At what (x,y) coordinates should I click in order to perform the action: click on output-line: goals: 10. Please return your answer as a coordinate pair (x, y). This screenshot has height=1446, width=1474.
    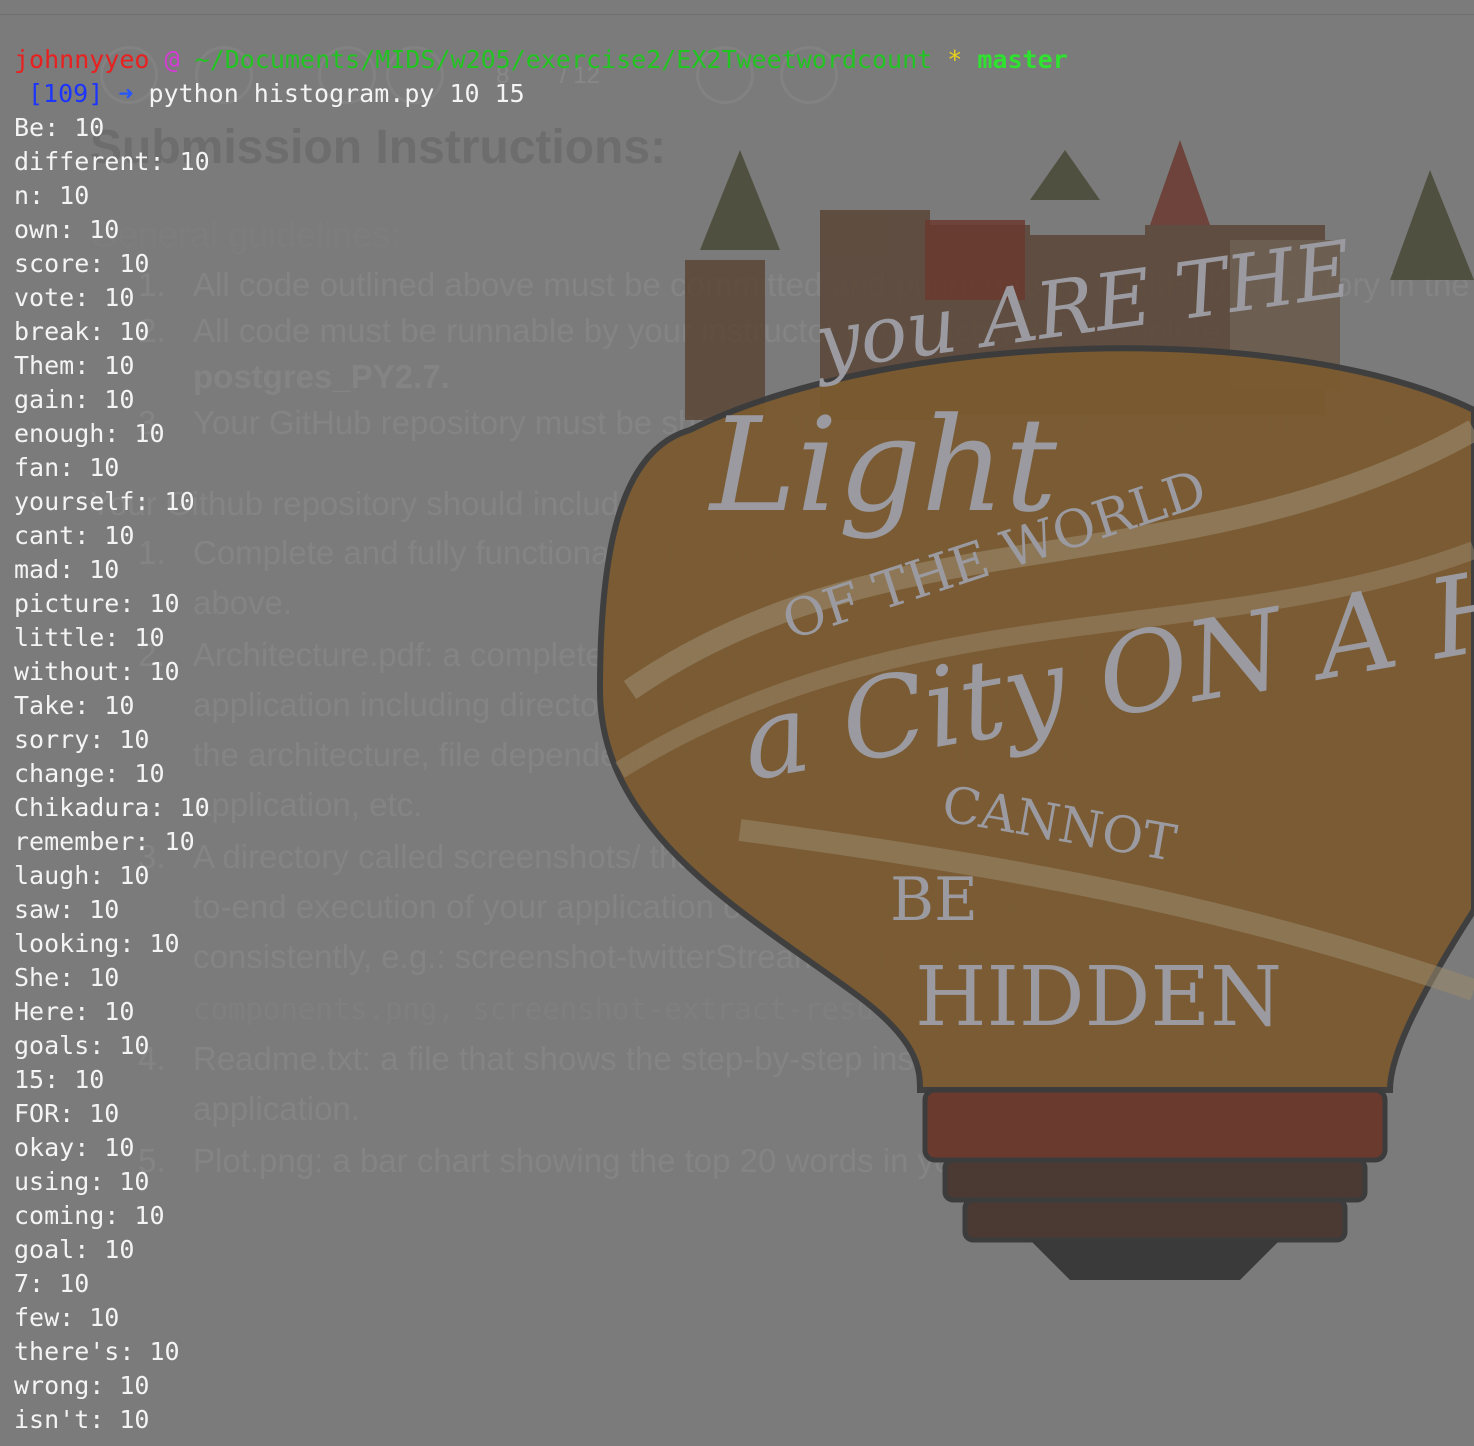
    Looking at the image, I should click on (82, 1045).